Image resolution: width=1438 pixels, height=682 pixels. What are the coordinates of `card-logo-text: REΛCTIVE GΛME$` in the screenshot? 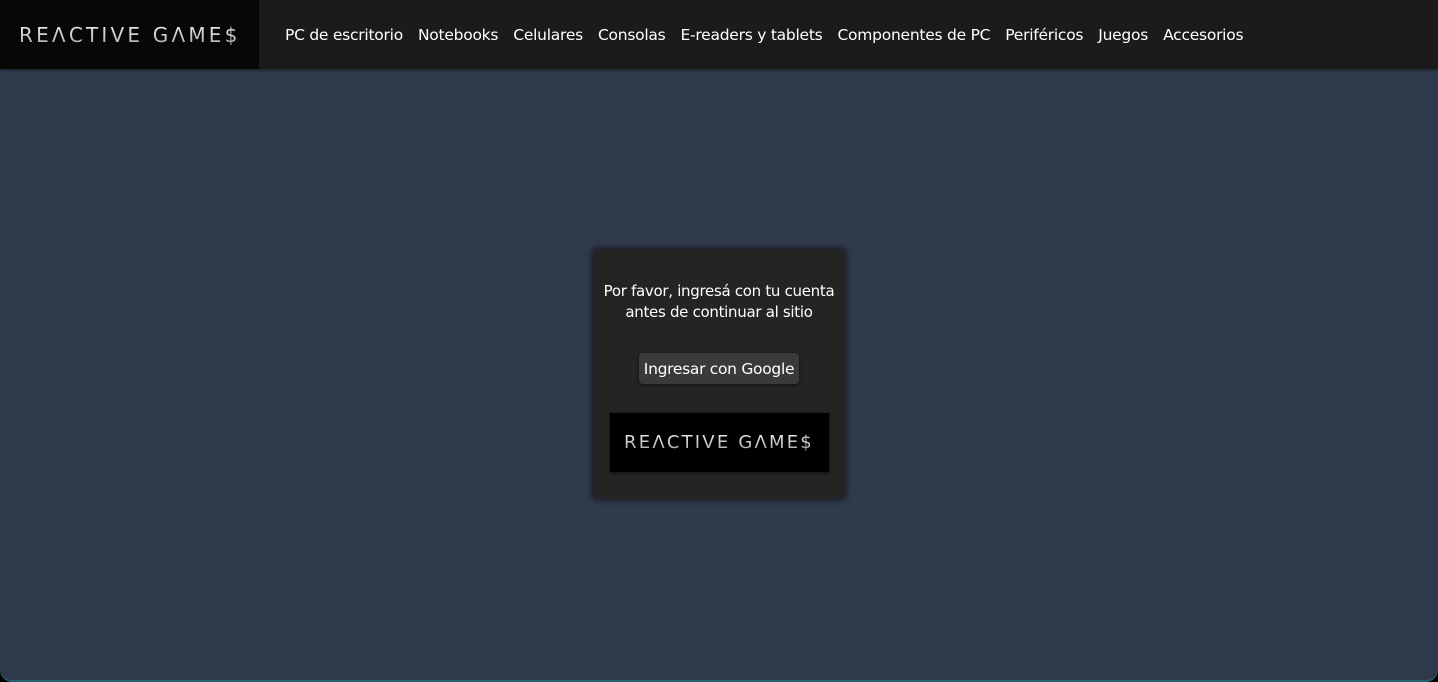 It's located at (719, 442).